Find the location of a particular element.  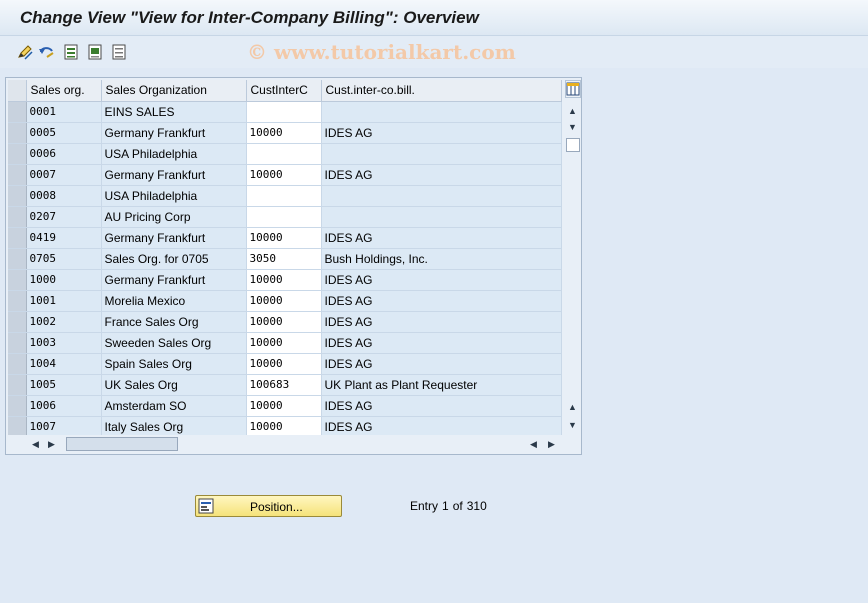

cell-sales-org: 1006 is located at coordinates (64, 406).